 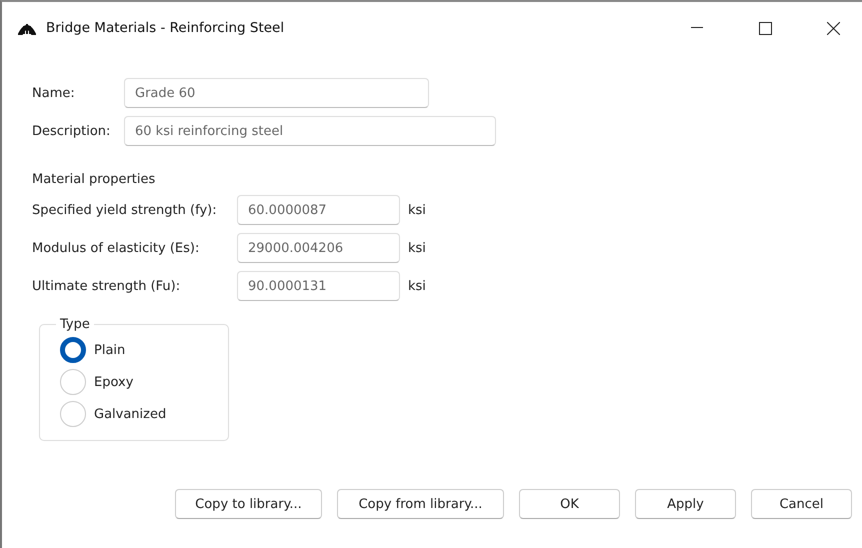 I want to click on section-heading: Material properties, so click(x=94, y=179).